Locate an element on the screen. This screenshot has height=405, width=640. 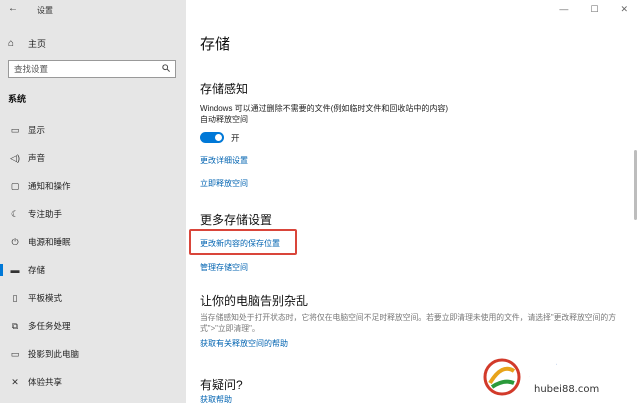
toggle-state-label: 开 is located at coordinates (235, 138).